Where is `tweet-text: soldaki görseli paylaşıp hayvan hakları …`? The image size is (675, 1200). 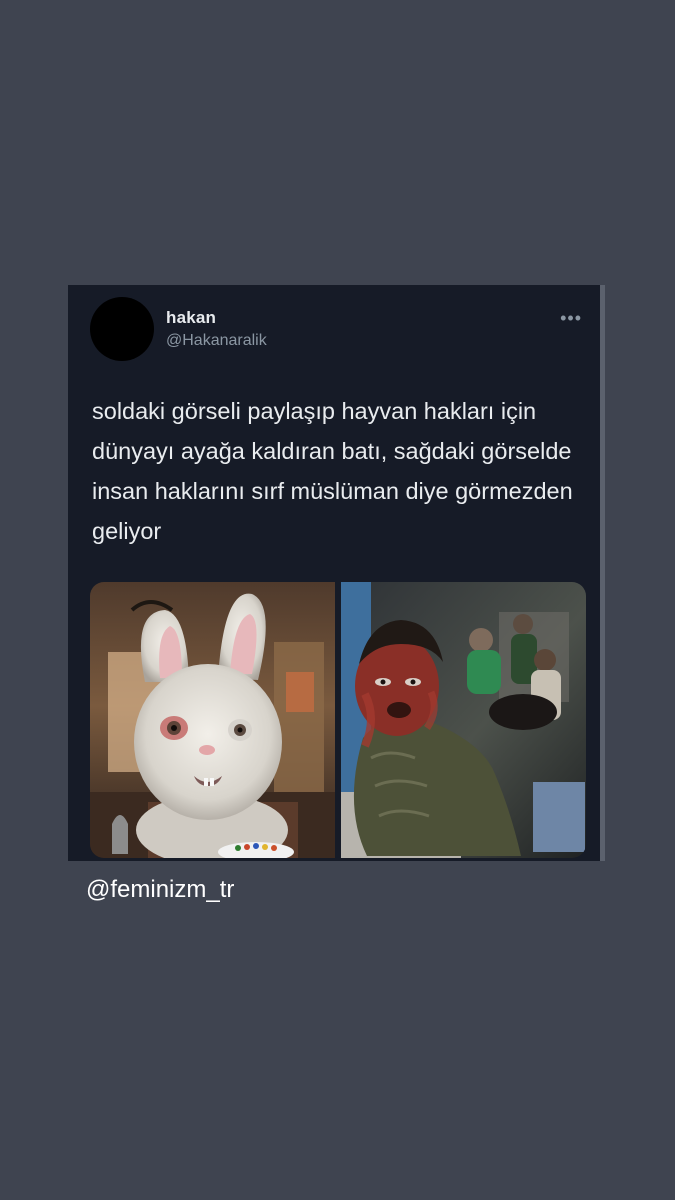
tweet-text: soldaki görseli paylaşıp hayvan hakları … is located at coordinates (332, 471).